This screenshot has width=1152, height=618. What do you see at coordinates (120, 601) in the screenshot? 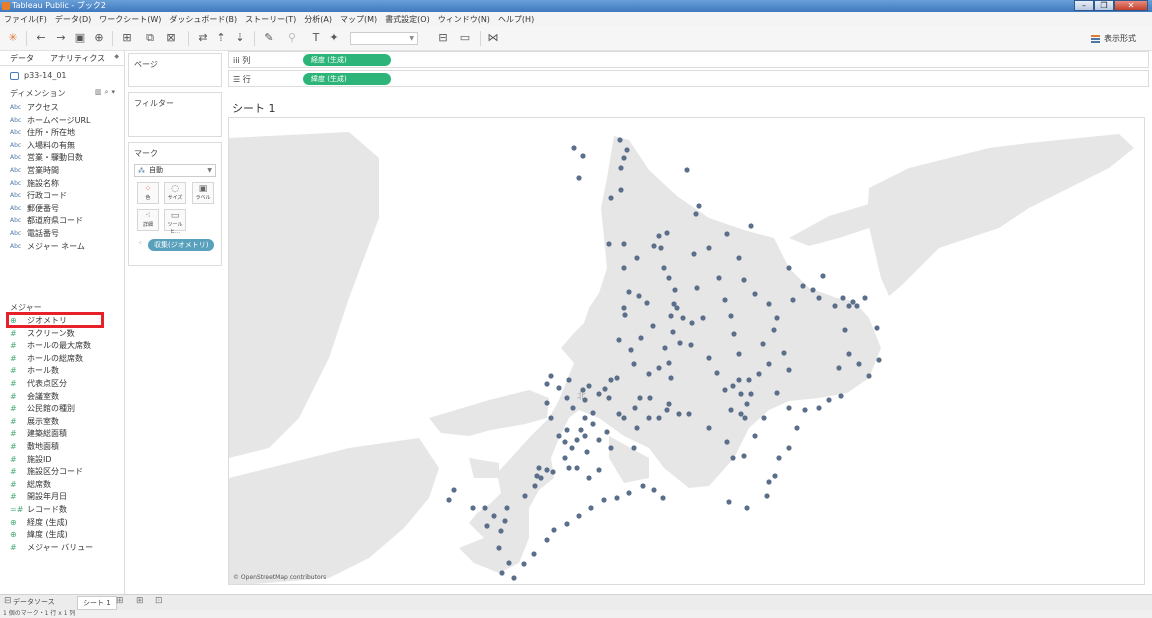
I see `new-sheet-icon: ⊞` at bounding box center [120, 601].